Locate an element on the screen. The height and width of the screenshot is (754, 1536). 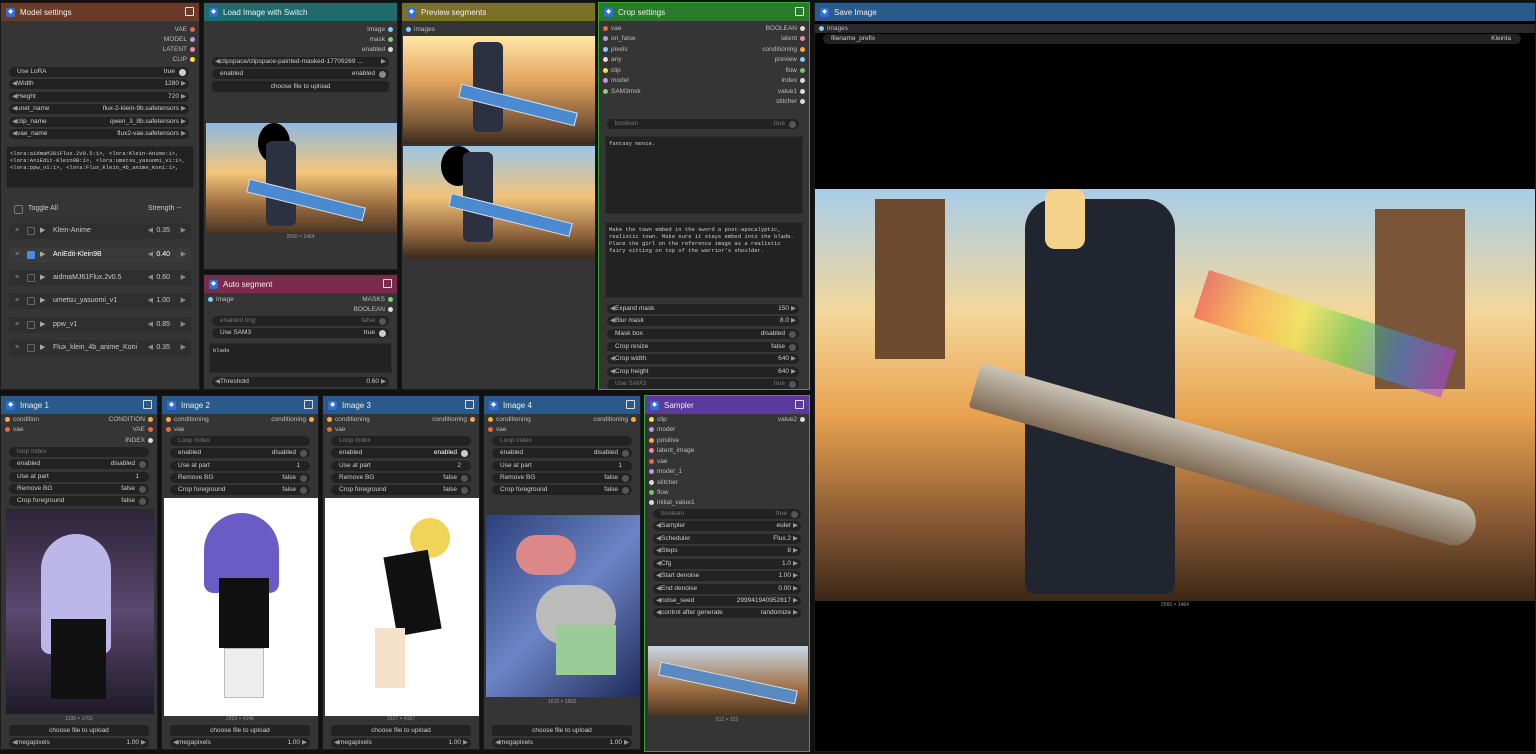
lora-row: ≡ ▶ AniEdit-Klein9B ◀ 0.40 ▶ is located at coordinates (100, 255).